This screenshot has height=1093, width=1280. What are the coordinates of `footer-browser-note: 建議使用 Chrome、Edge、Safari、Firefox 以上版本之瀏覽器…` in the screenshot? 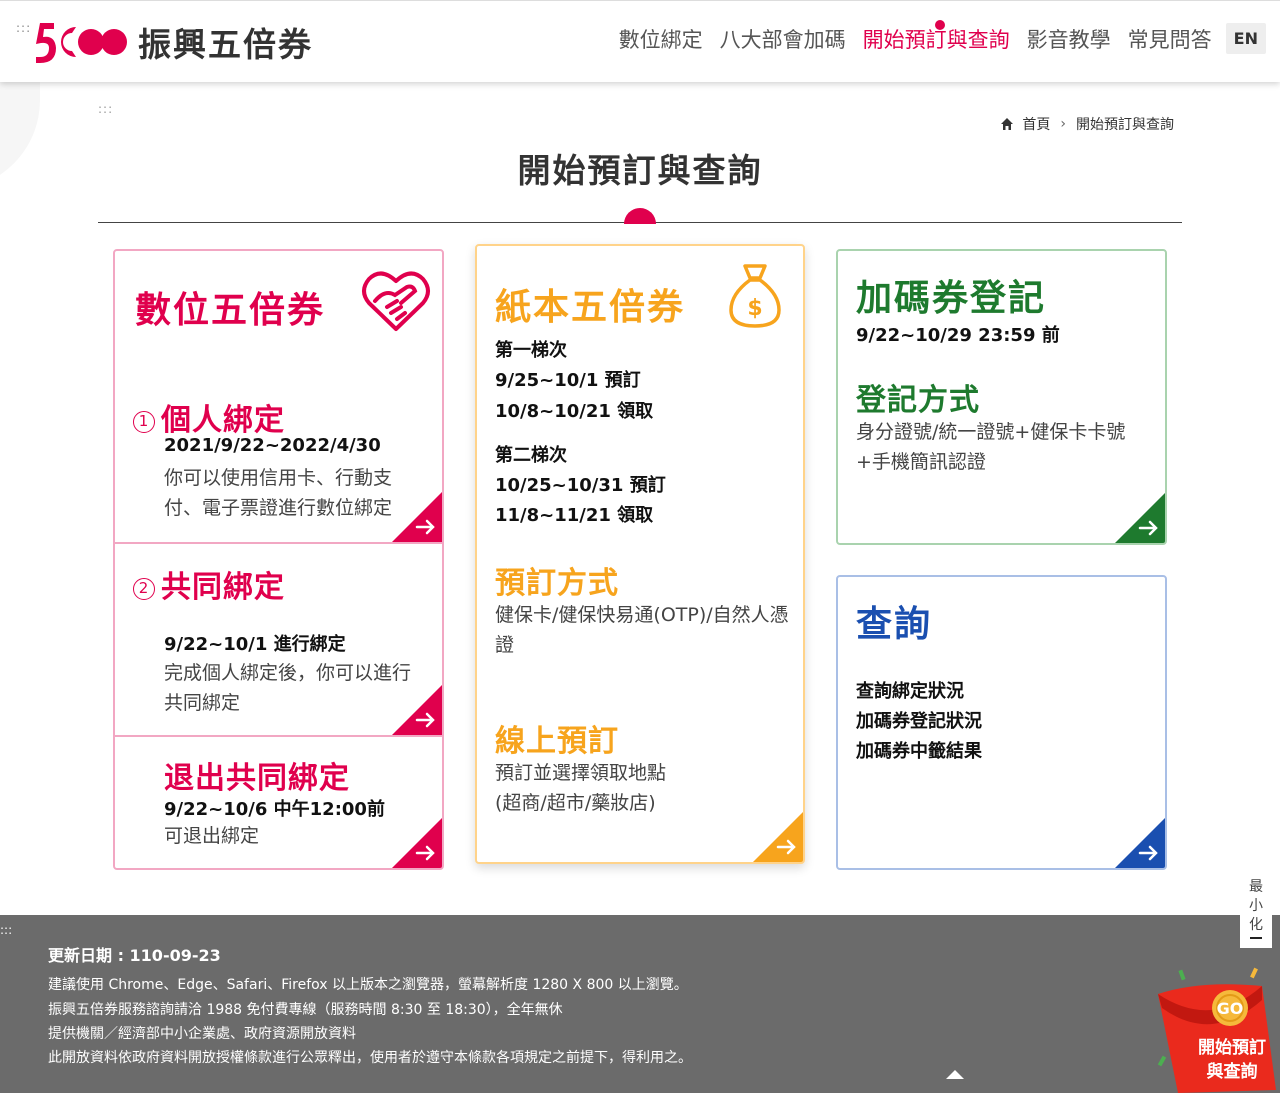 It's located at (368, 985).